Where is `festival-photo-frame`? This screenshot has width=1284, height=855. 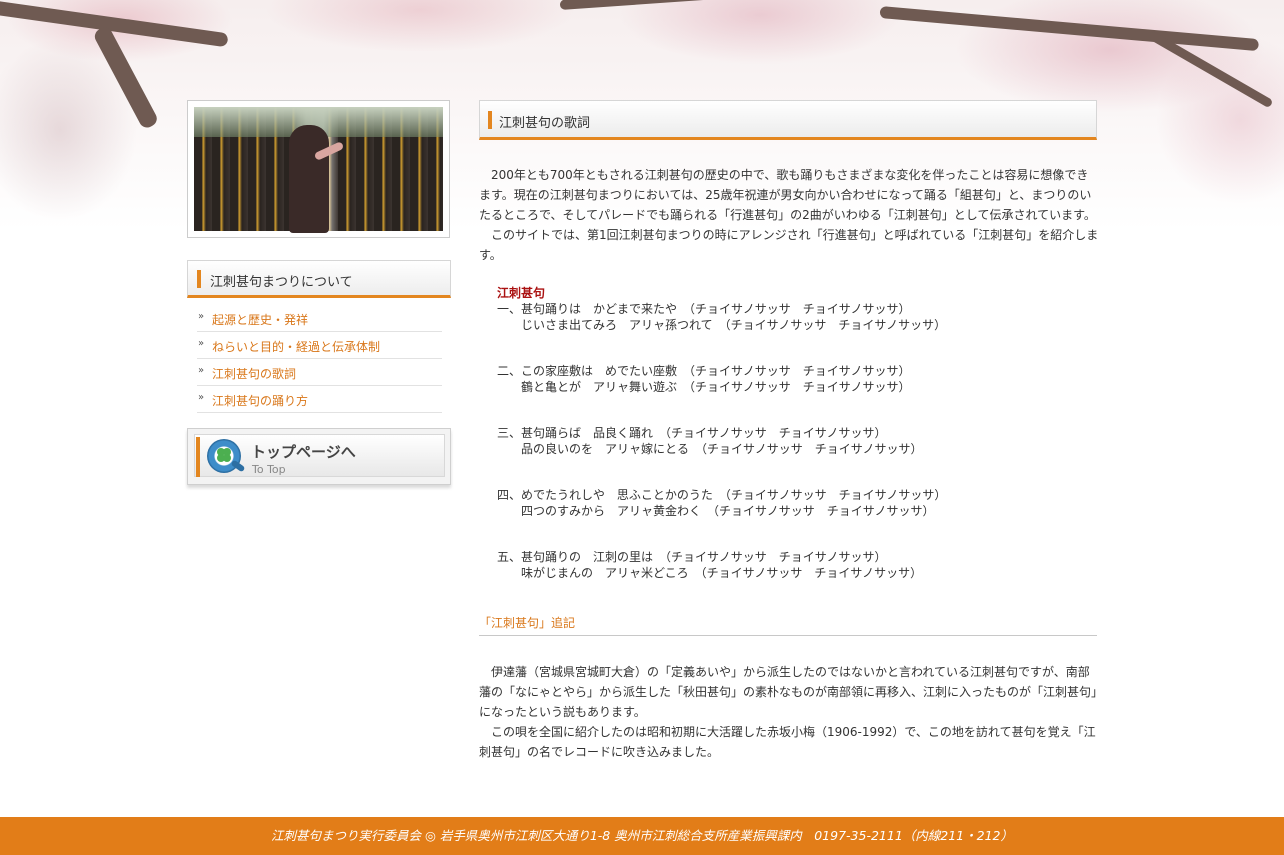 festival-photo-frame is located at coordinates (318, 169).